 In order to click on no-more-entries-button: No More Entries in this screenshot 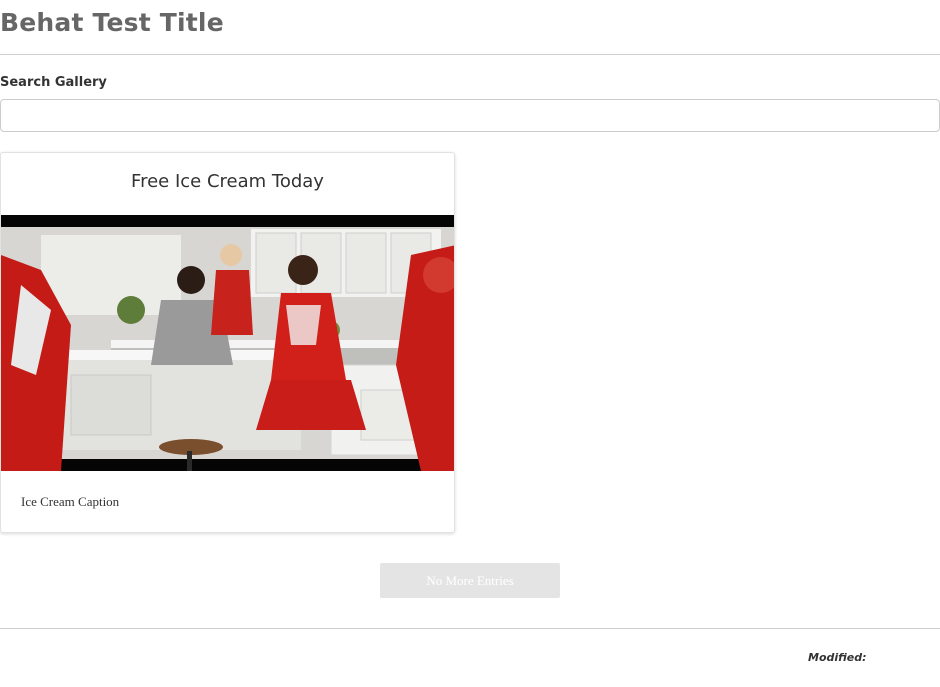, I will do `click(470, 580)`.